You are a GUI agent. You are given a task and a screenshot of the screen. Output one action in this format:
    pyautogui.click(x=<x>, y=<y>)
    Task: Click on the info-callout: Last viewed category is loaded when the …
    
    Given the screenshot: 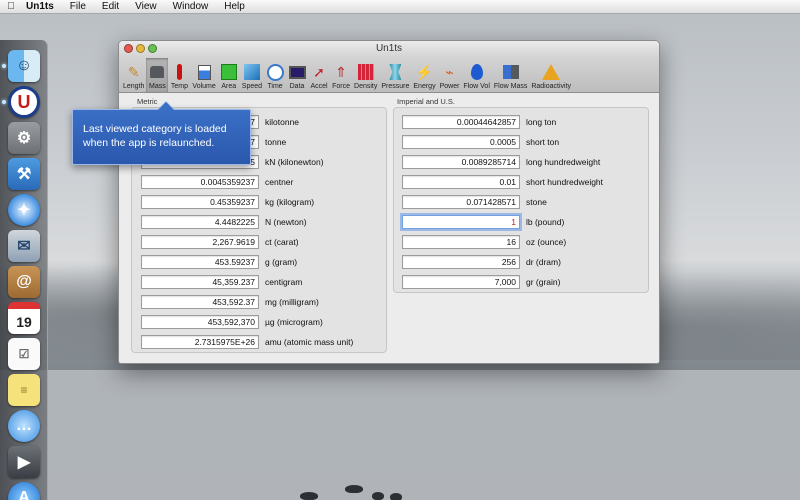 What is the action you would take?
    pyautogui.click(x=161, y=133)
    